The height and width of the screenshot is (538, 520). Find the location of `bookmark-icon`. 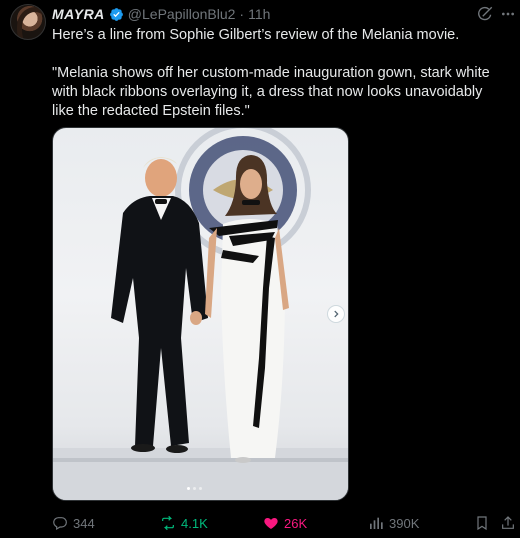

bookmark-icon is located at coordinates (482, 523).